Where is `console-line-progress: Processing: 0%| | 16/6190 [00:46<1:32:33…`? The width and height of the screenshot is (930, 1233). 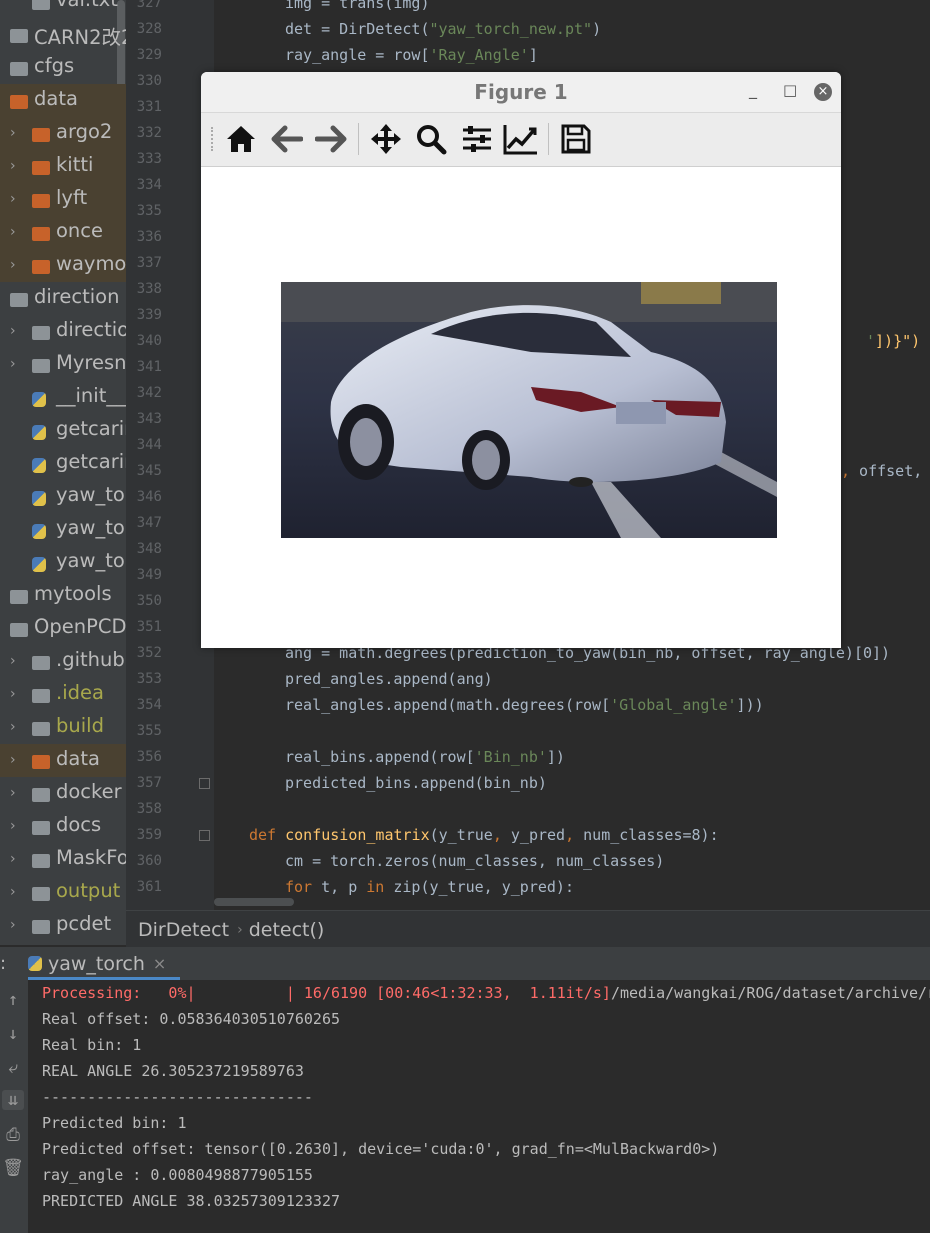 console-line-progress: Processing: 0%| | 16/6190 [00:46<1:32:33… is located at coordinates (486, 993).